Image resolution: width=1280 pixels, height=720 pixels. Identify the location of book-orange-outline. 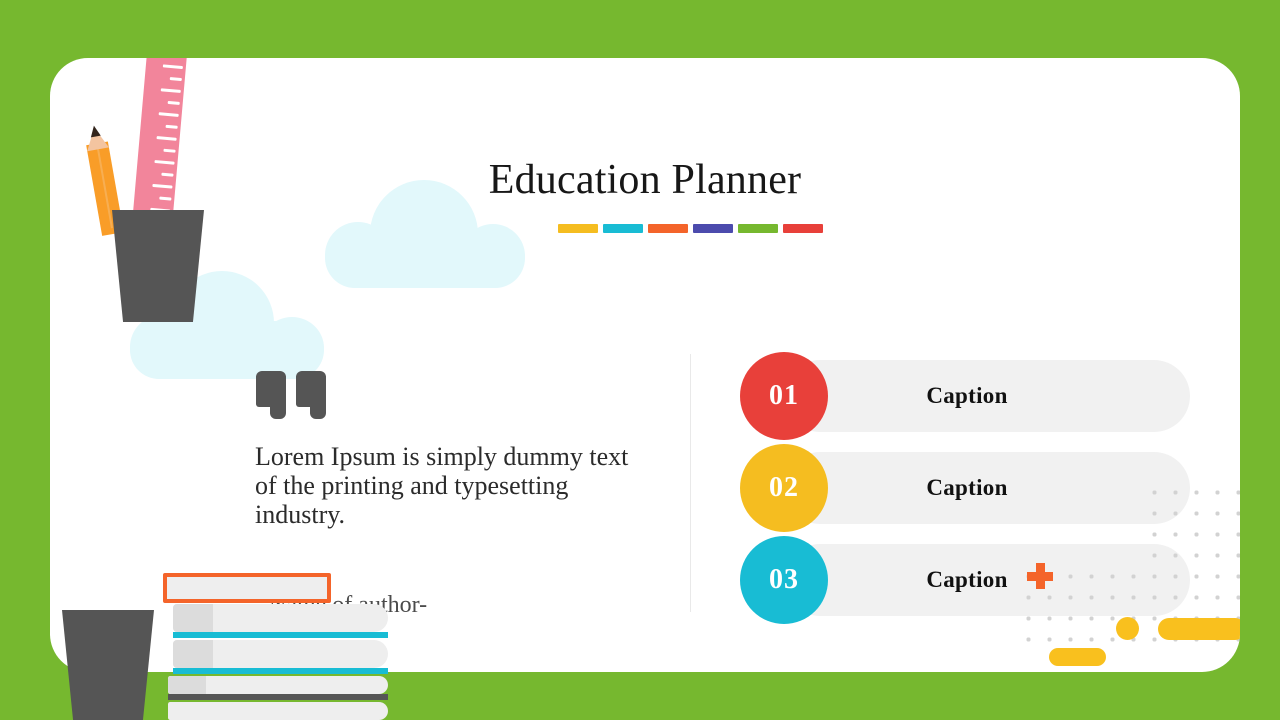
(247, 588).